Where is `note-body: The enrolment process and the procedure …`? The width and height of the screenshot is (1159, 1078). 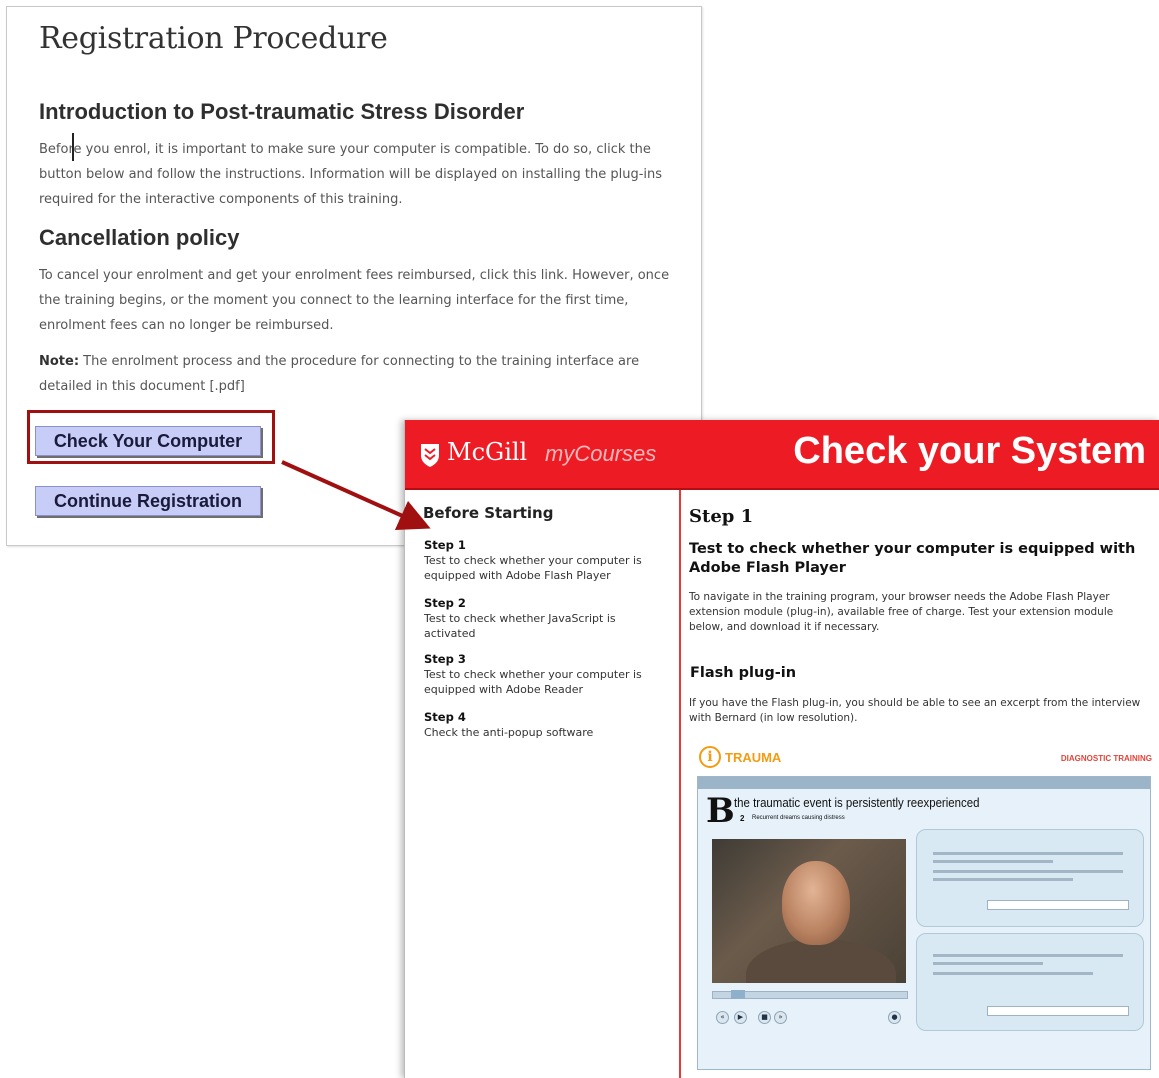 note-body: The enrolment process and the procedure … is located at coordinates (339, 374).